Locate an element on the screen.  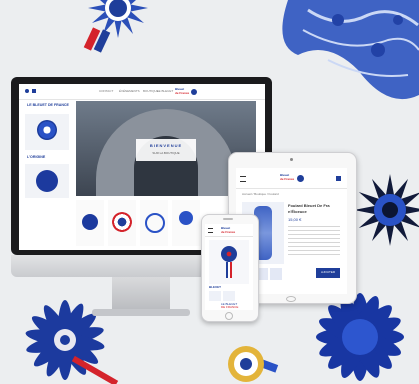
flower-product-icon is located at coordinates (47, 181).